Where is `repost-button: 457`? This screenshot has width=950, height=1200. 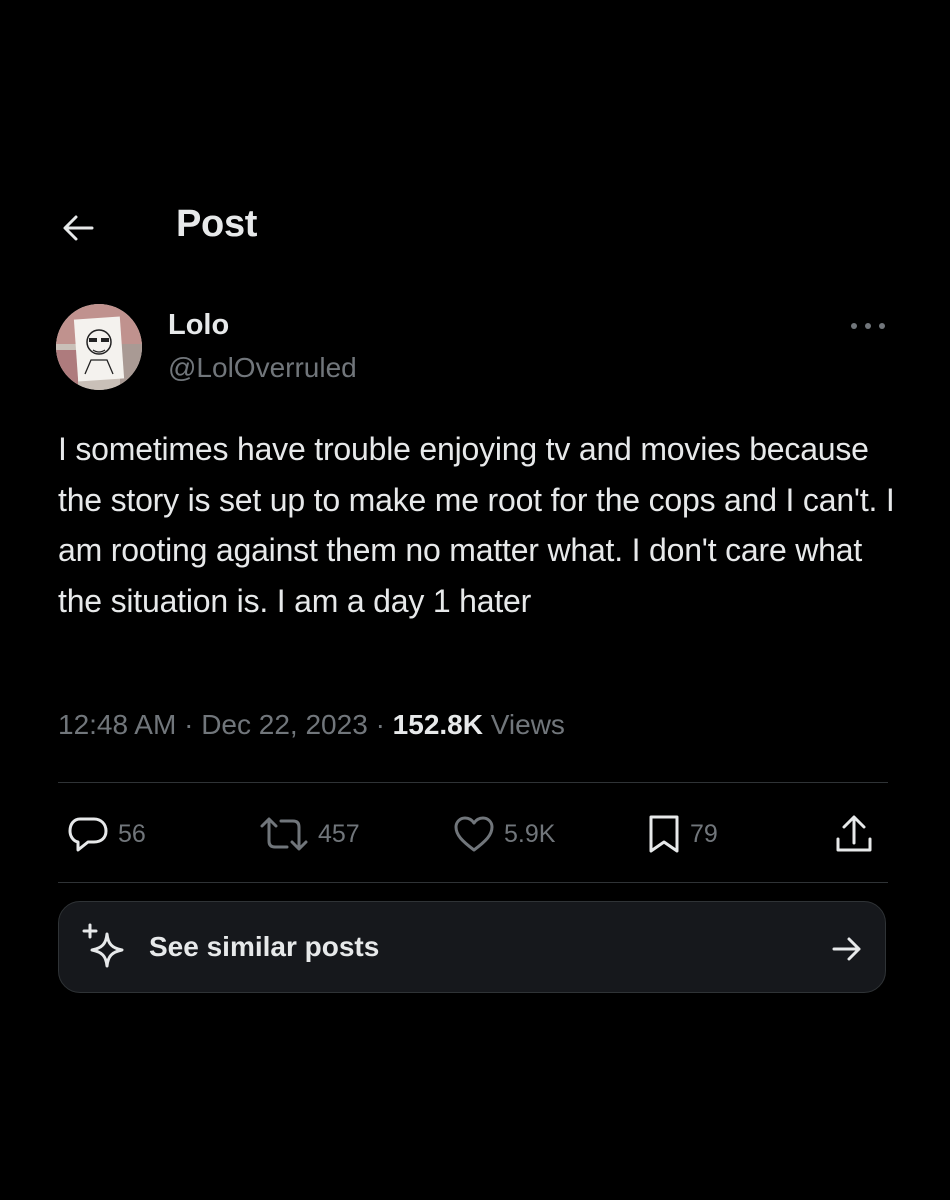
repost-button: 457 is located at coordinates (309, 834).